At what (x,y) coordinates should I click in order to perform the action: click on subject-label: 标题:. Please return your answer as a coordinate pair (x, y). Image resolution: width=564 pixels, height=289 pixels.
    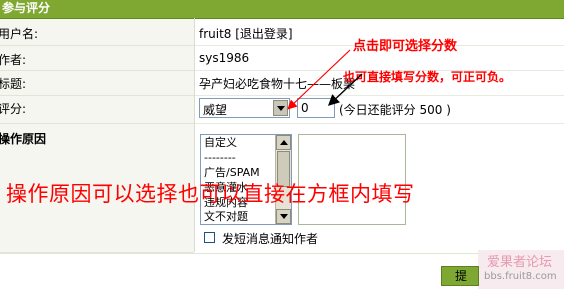
    Looking at the image, I should click on (13, 84).